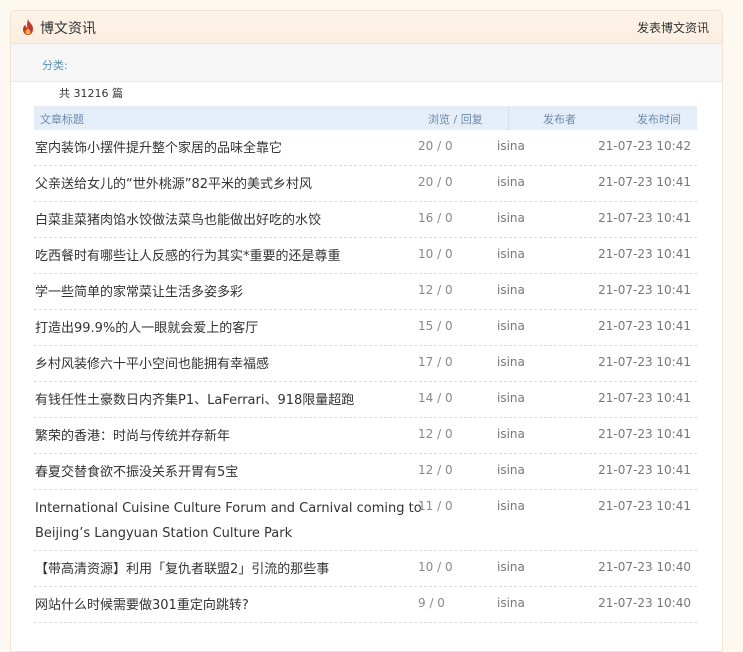  What do you see at coordinates (559, 119) in the screenshot?
I see `column-author: 发布者` at bounding box center [559, 119].